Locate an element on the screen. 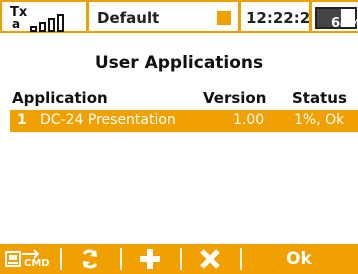  ok-label: Ok is located at coordinates (299, 259).